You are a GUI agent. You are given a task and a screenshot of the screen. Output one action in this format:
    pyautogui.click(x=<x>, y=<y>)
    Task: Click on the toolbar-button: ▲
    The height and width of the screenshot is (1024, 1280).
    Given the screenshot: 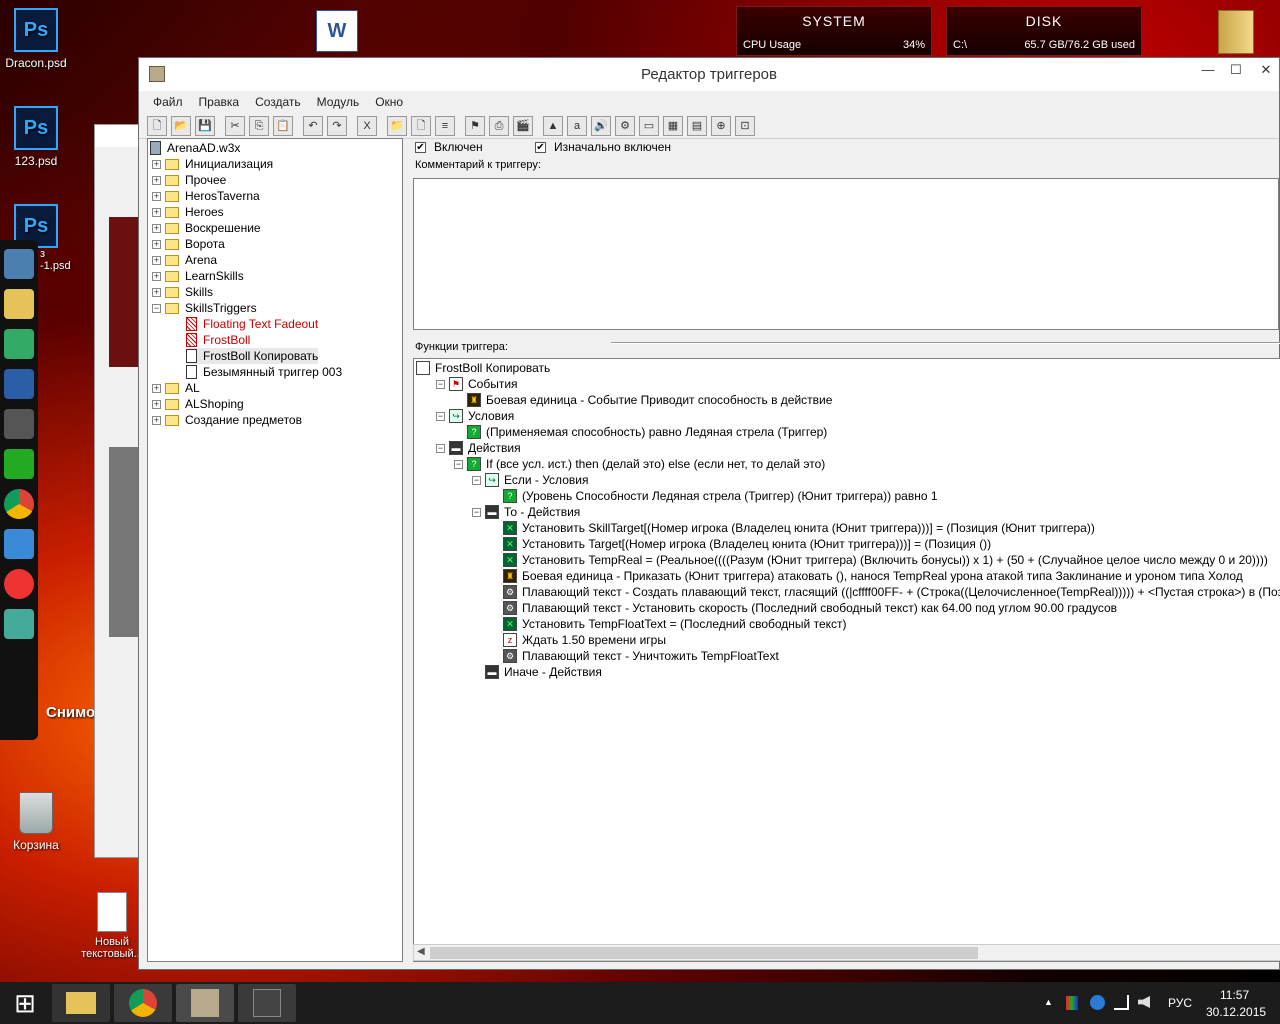 What is the action you would take?
    pyautogui.click(x=553, y=125)
    